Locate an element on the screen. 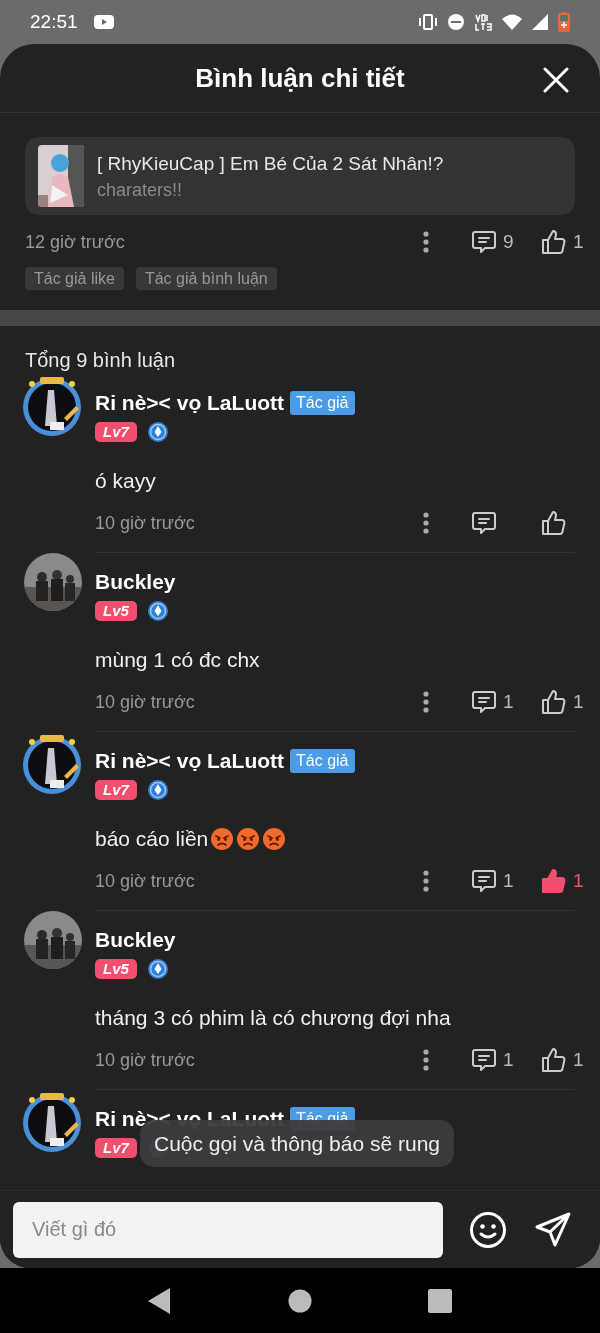 Image resolution: width=600 pixels, height=1333 pixels. comment-input: Viết gì đó is located at coordinates (228, 1229).